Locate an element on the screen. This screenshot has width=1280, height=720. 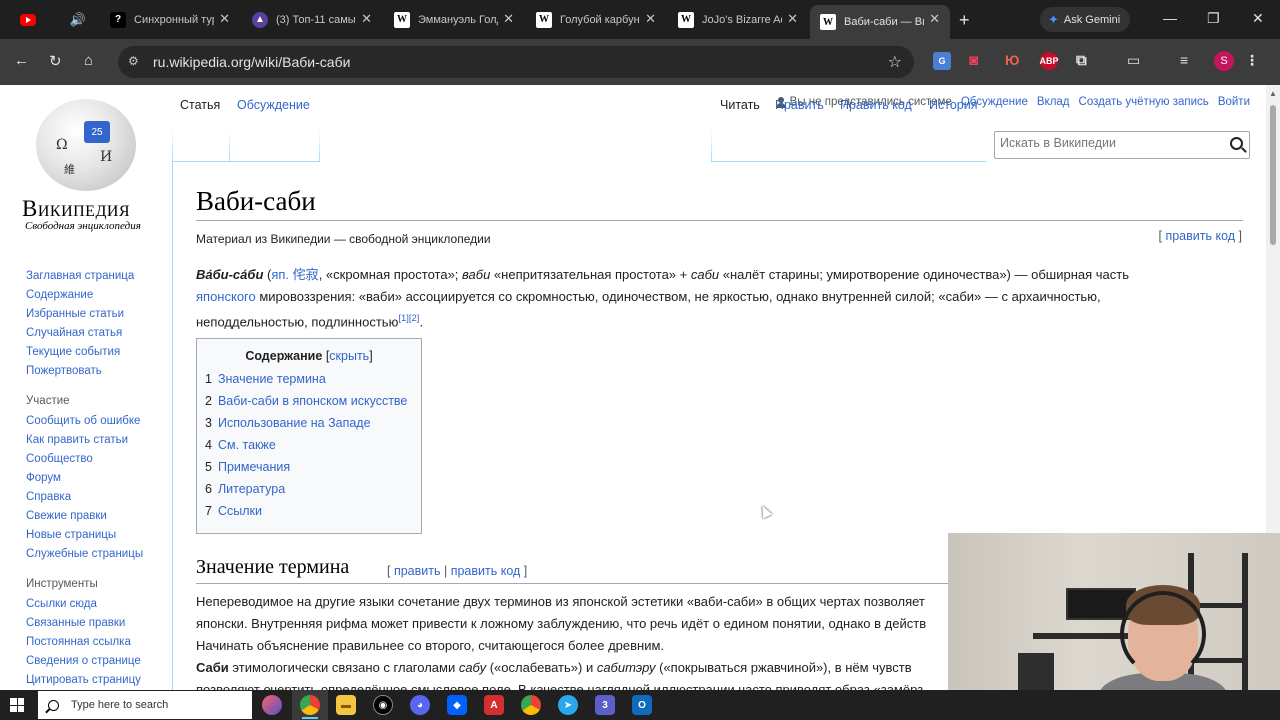
tab-audio: 🔊 is located at coordinates (80, 19).